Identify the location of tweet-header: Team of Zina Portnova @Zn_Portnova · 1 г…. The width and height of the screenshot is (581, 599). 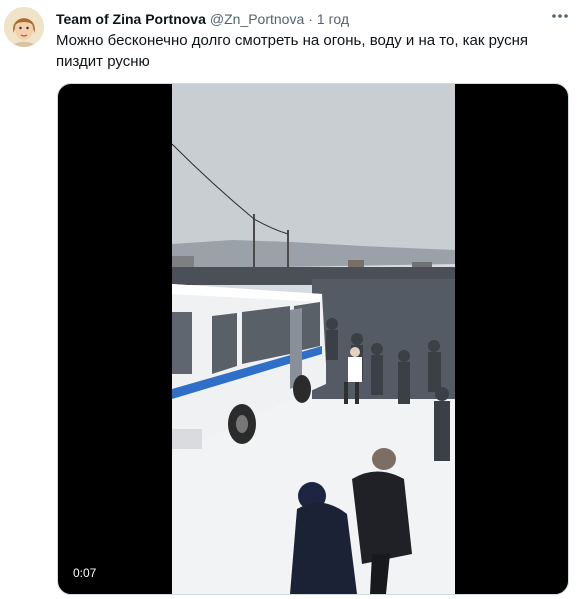
(202, 19).